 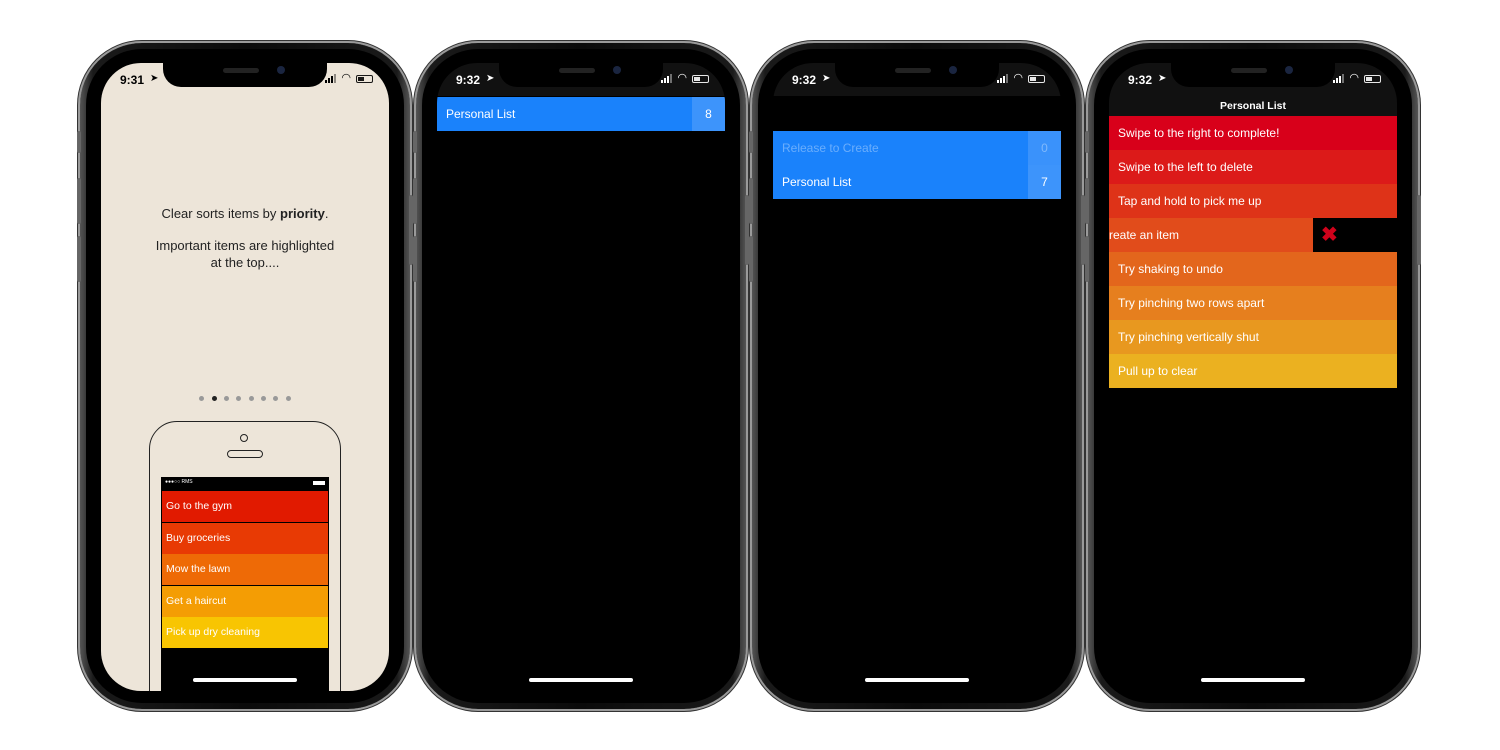 I want to click on mock-list-item: Mow the lawn, so click(x=245, y=570).